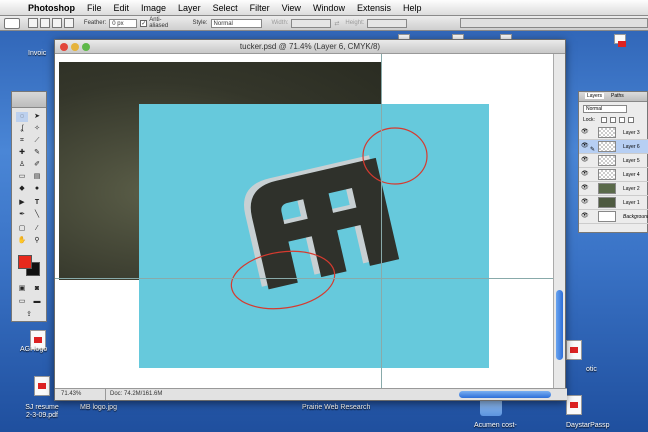 This screenshot has height=432, width=648. I want to click on feather-input: 0 px, so click(123, 23).